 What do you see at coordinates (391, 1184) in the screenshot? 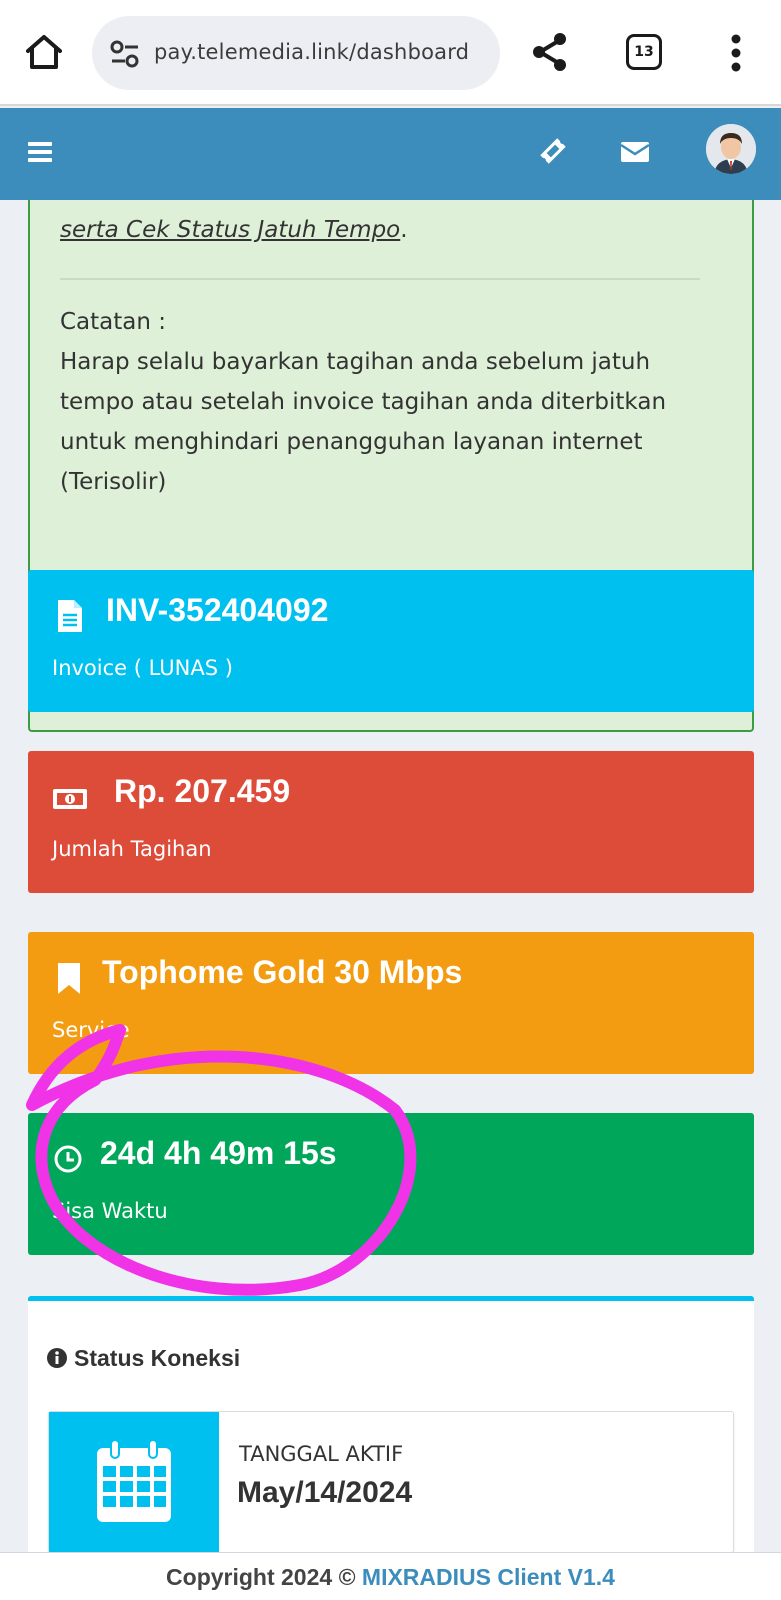
I see `remaining-time-box: 24d 4h 49m 15s Sisa Waktu` at bounding box center [391, 1184].